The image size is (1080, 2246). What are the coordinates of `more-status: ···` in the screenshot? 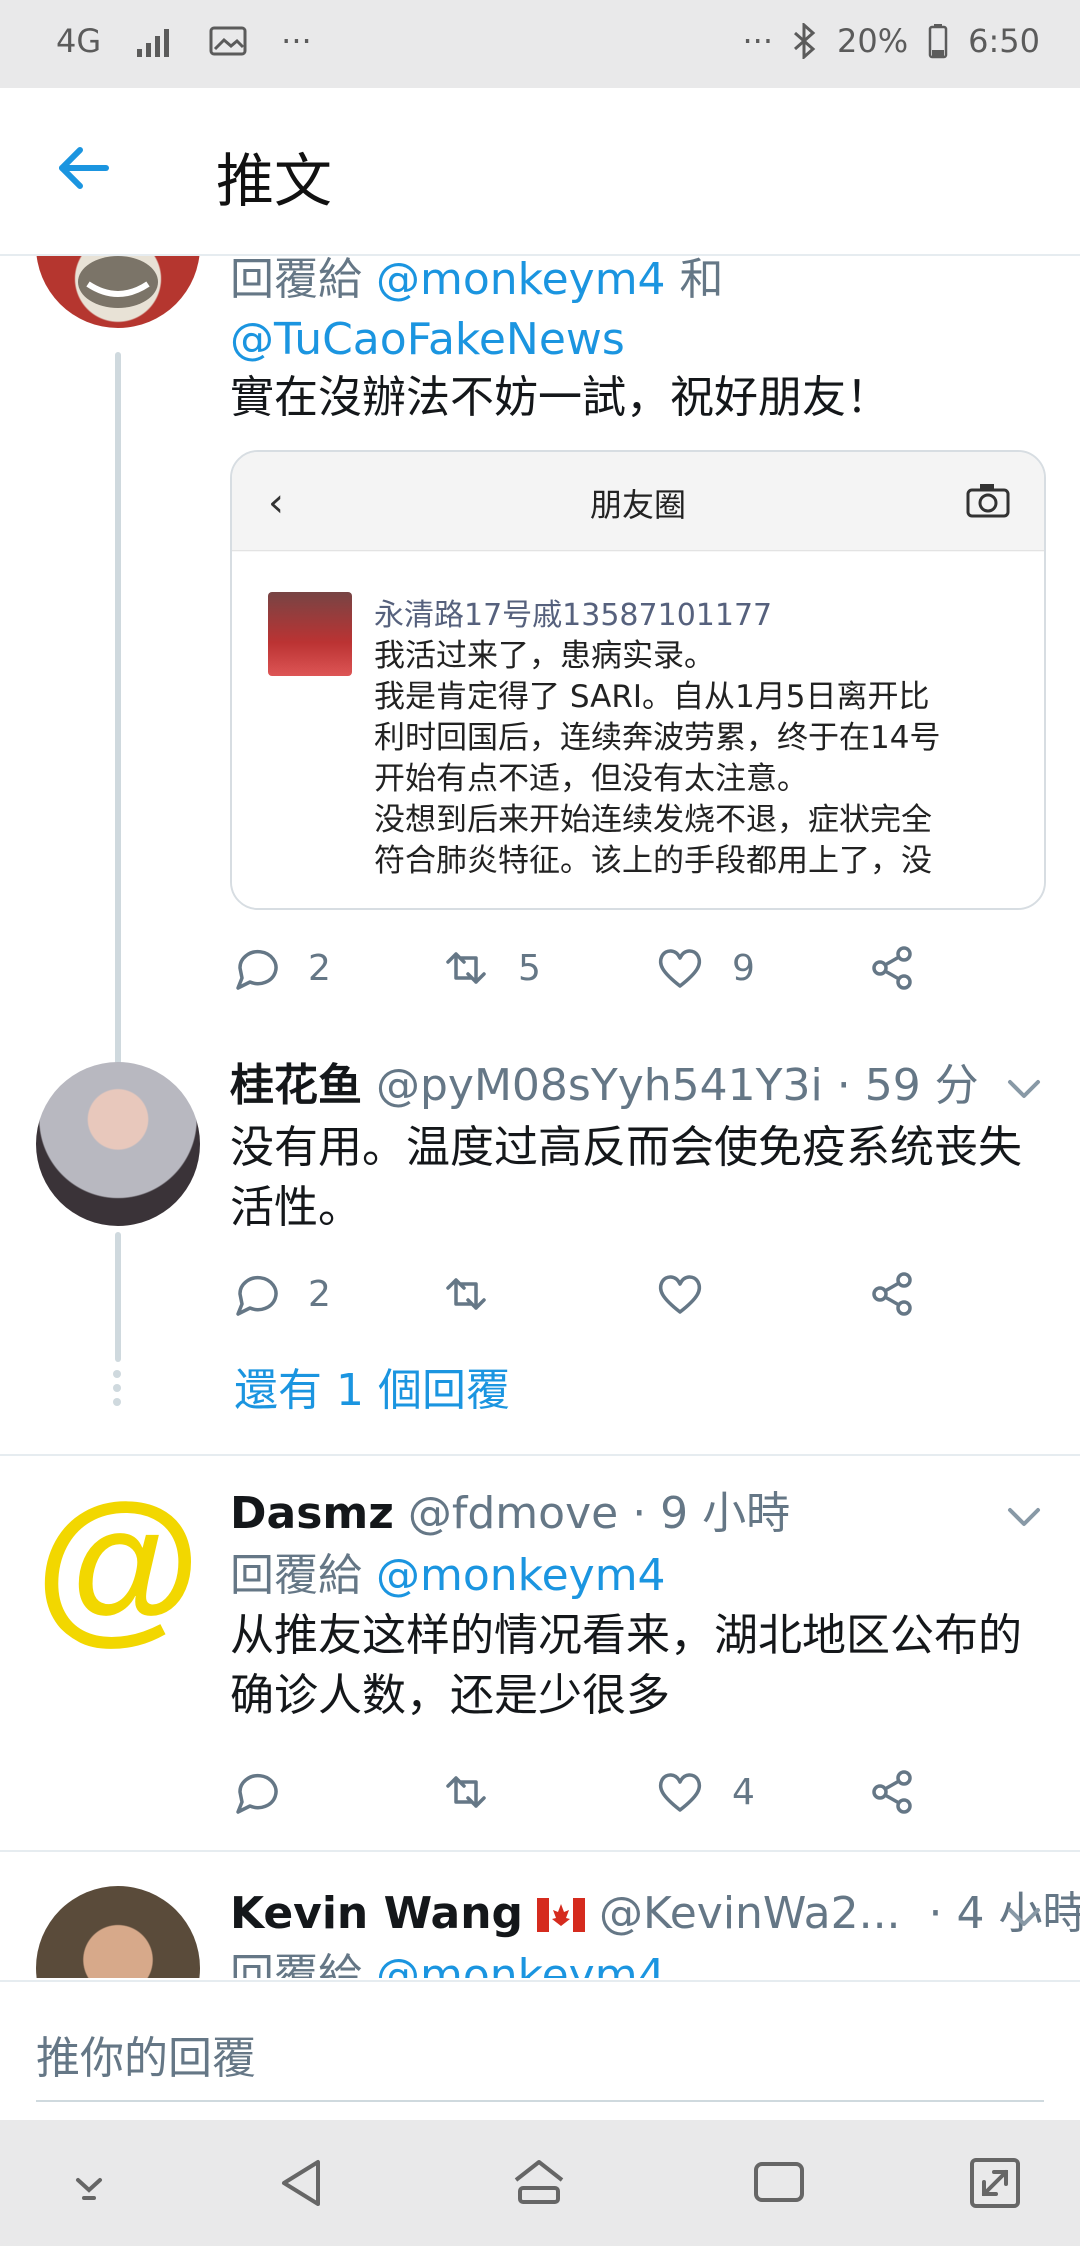 It's located at (758, 41).